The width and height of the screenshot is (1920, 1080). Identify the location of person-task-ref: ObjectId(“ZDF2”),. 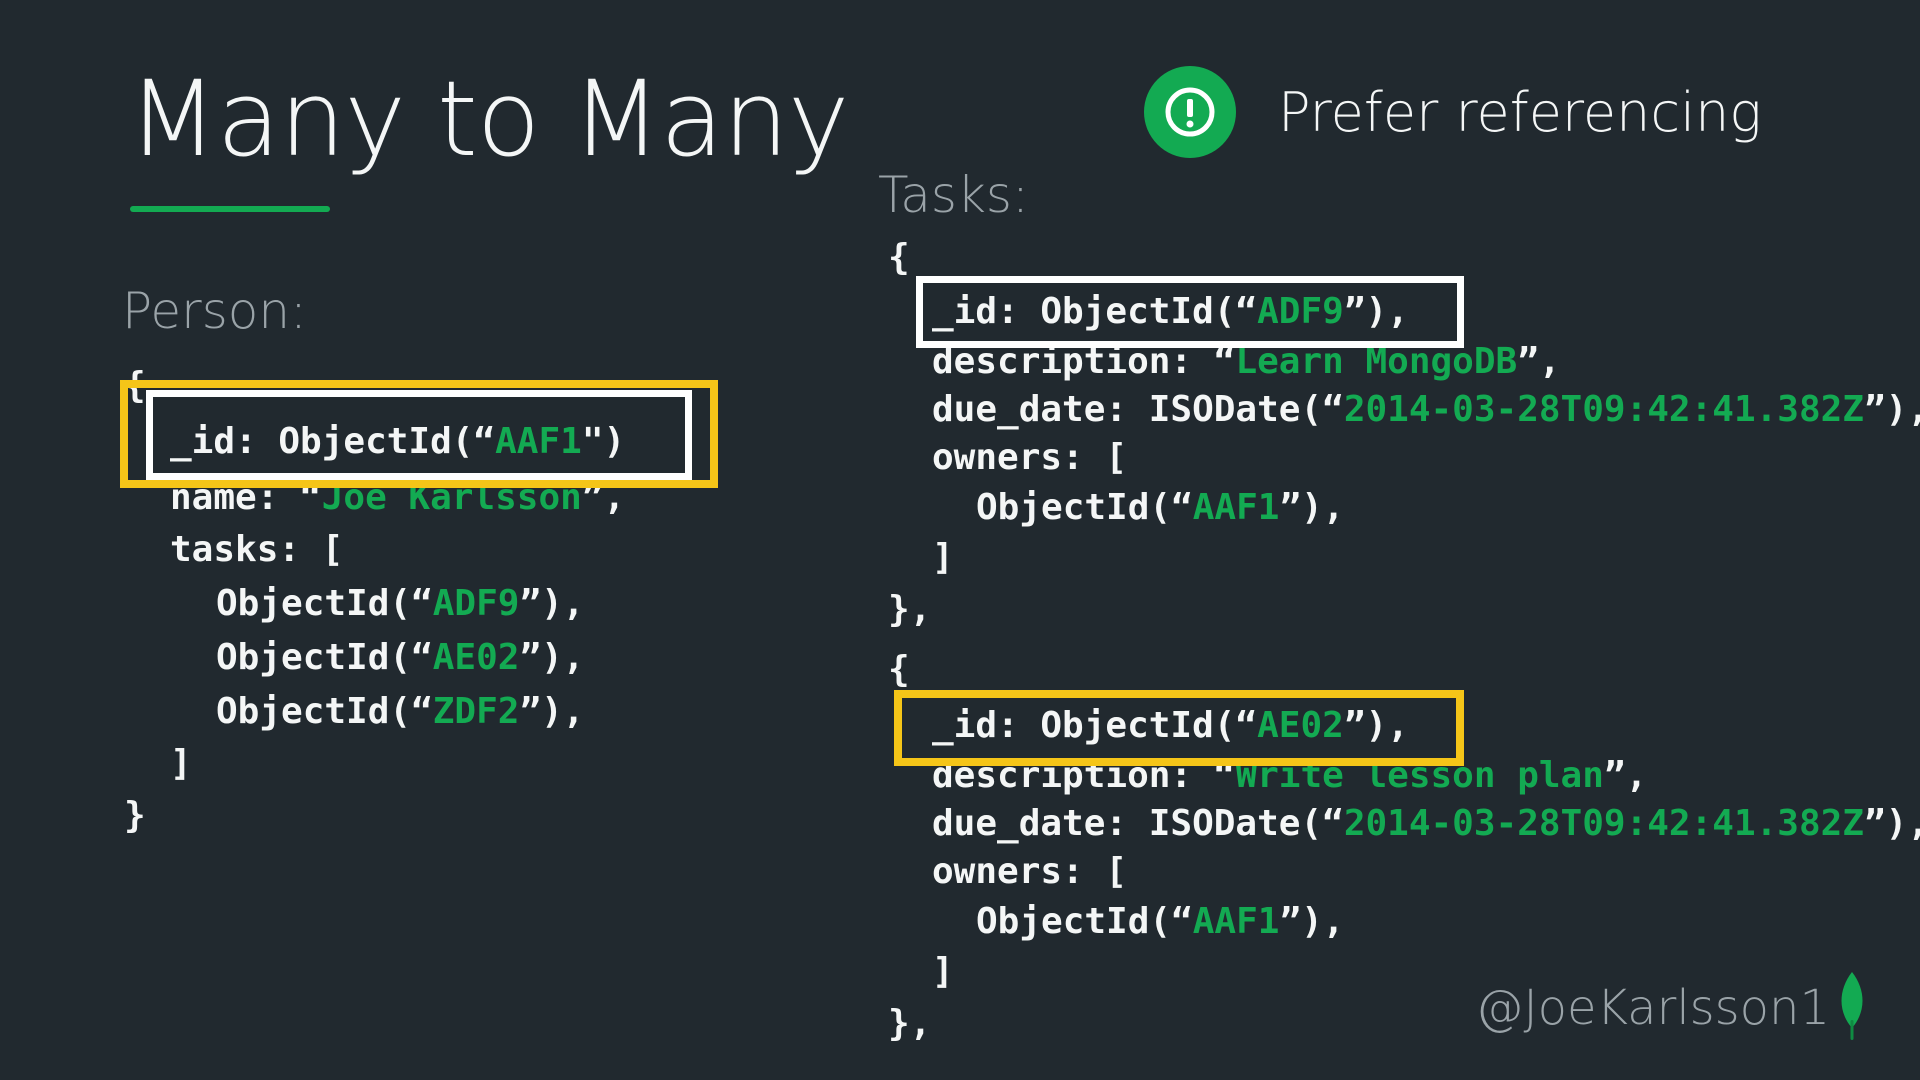
(400, 711).